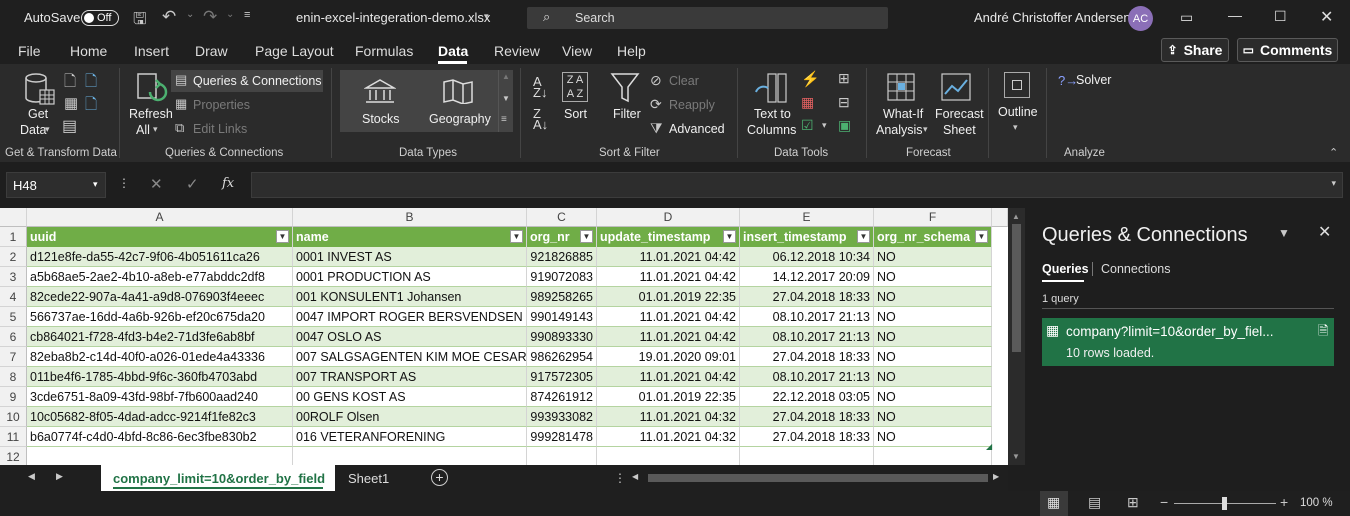  I want to click on row-header: 12, so click(13, 457).